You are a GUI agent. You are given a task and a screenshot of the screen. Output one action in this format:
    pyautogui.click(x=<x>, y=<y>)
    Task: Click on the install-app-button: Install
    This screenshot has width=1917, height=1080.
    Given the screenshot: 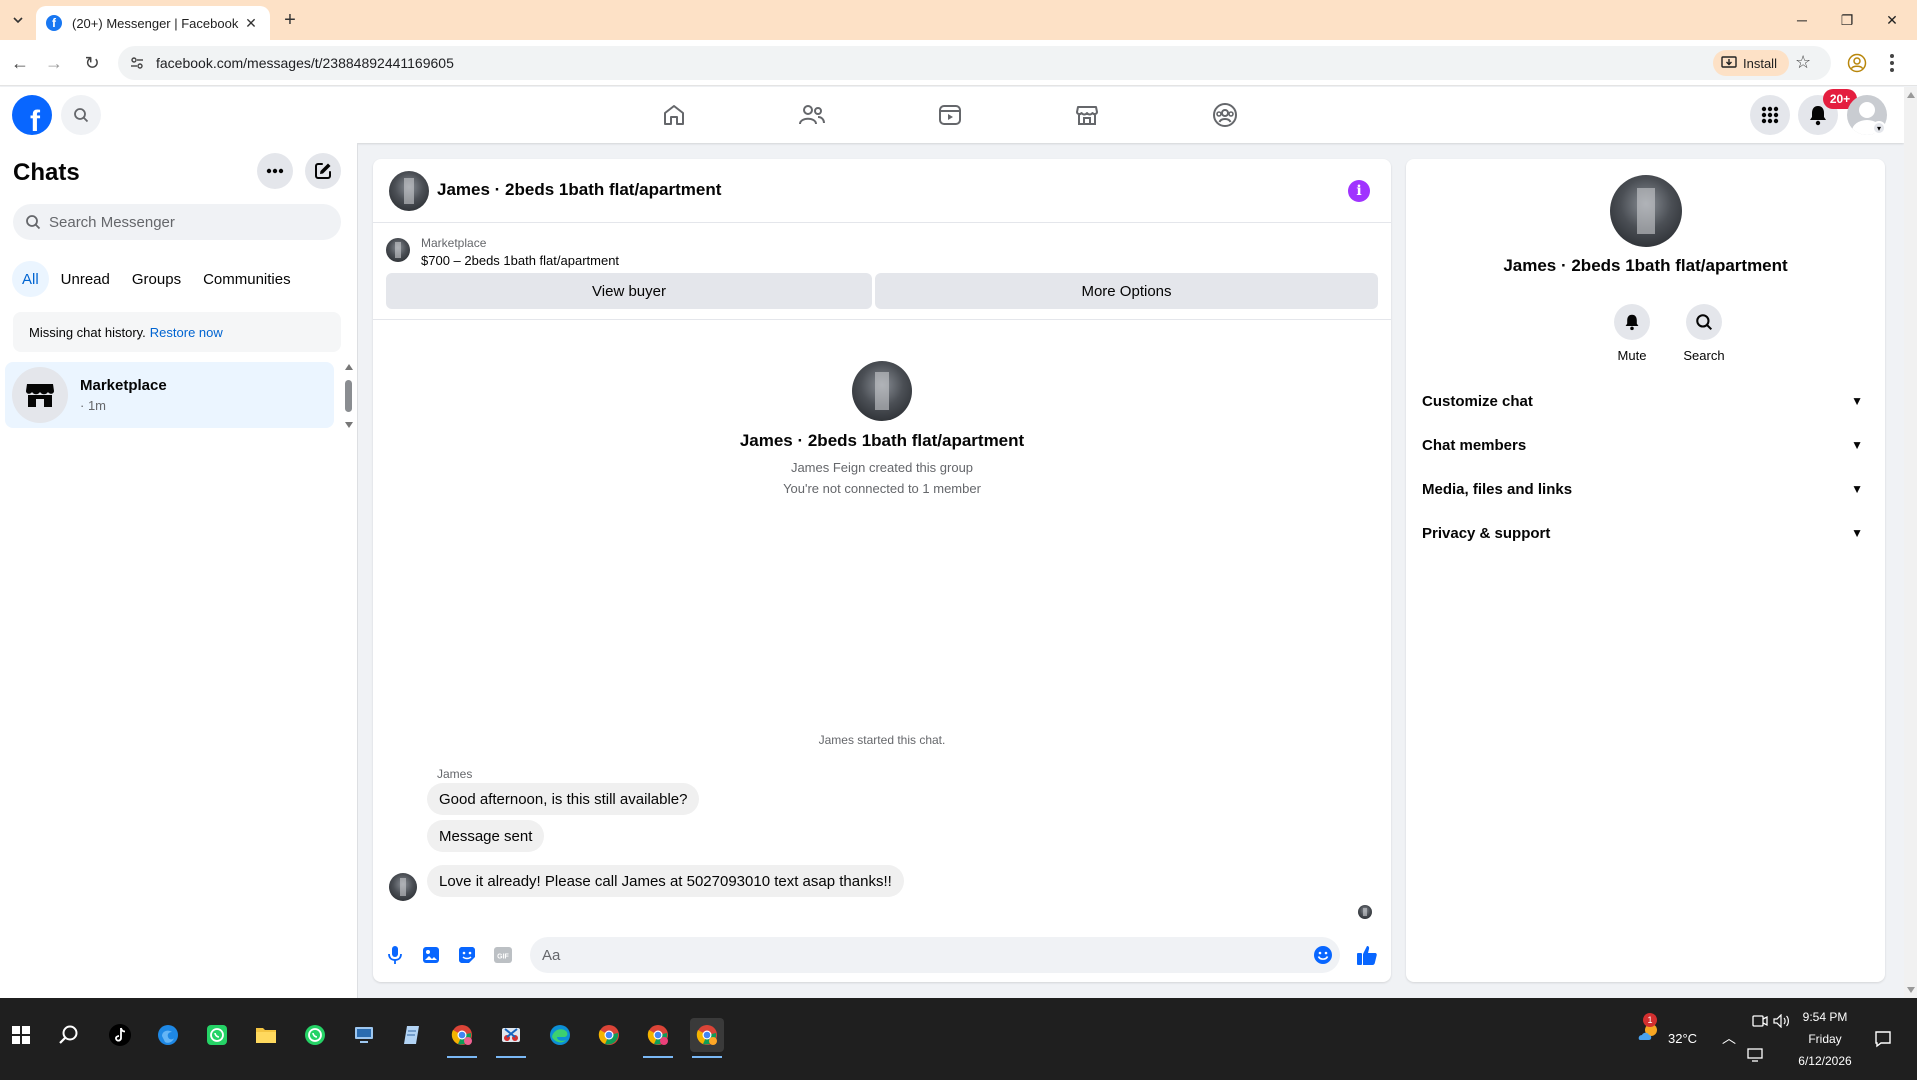 What is the action you would take?
    pyautogui.click(x=1751, y=63)
    